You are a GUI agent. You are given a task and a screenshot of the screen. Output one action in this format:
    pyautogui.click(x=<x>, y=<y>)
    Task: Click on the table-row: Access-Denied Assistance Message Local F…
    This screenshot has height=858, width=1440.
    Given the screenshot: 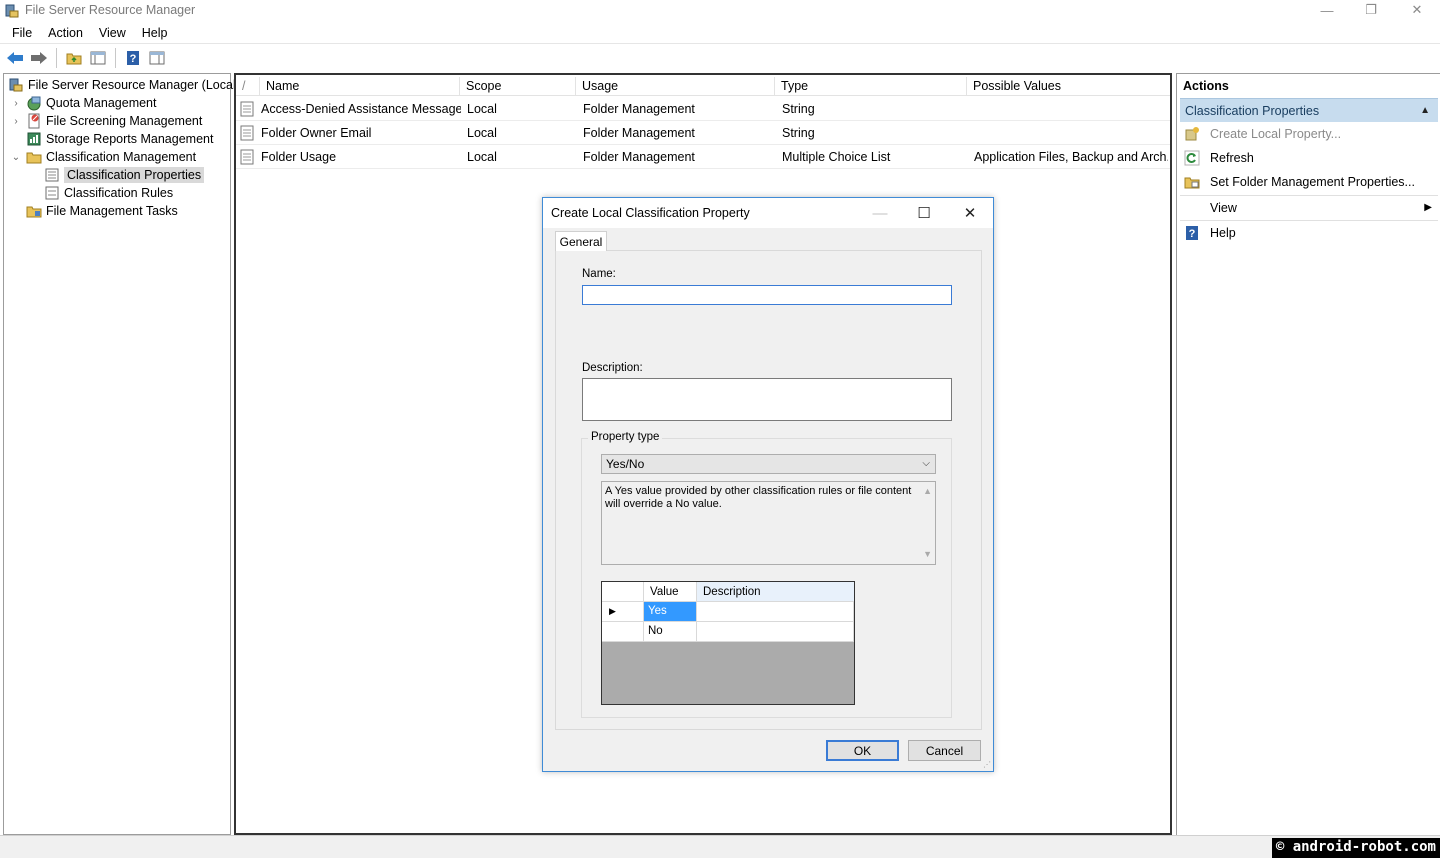 What is the action you would take?
    pyautogui.click(x=703, y=109)
    